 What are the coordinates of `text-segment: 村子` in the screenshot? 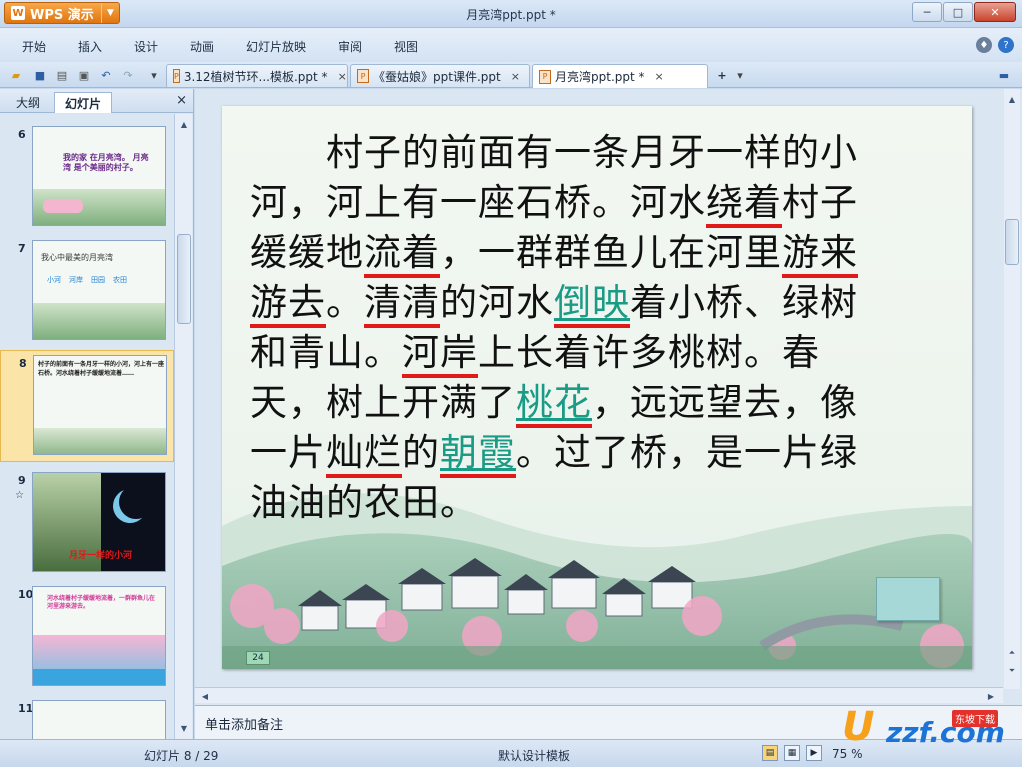 It's located at (820, 202).